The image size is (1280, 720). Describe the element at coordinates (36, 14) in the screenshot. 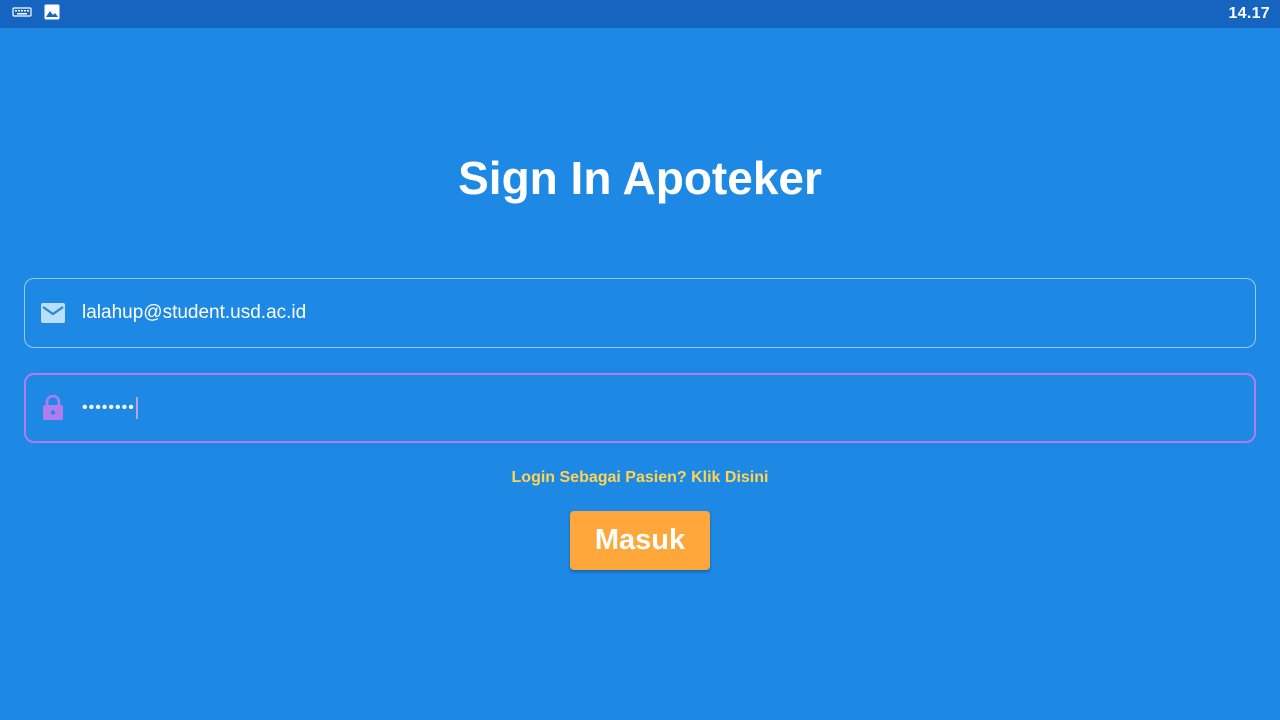

I see `status-icons` at that location.